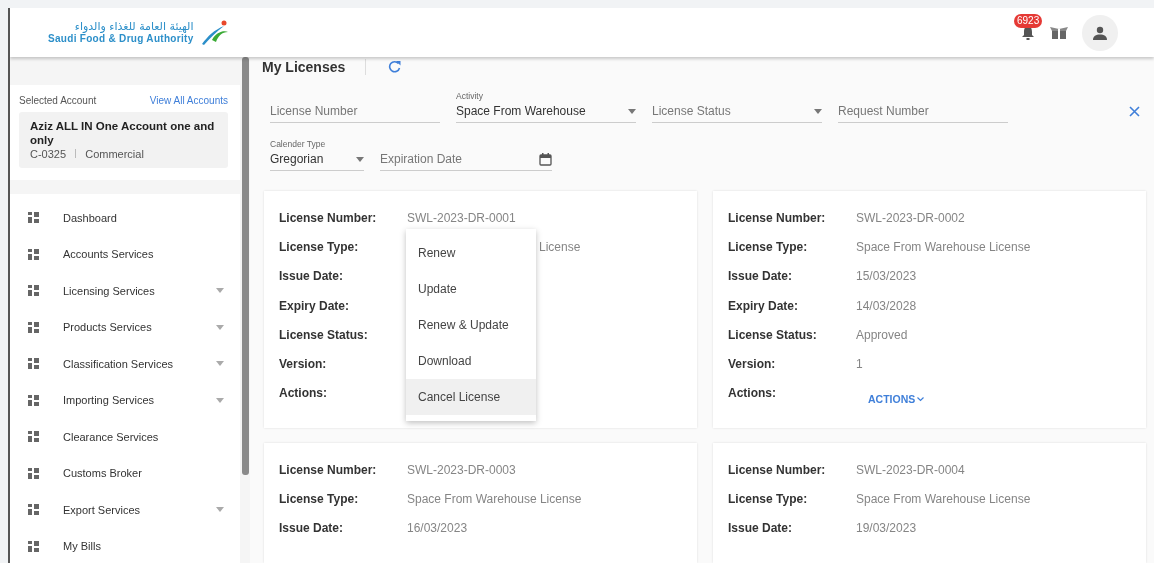  I want to click on sidebar-item: Importing Services, so click(125, 400).